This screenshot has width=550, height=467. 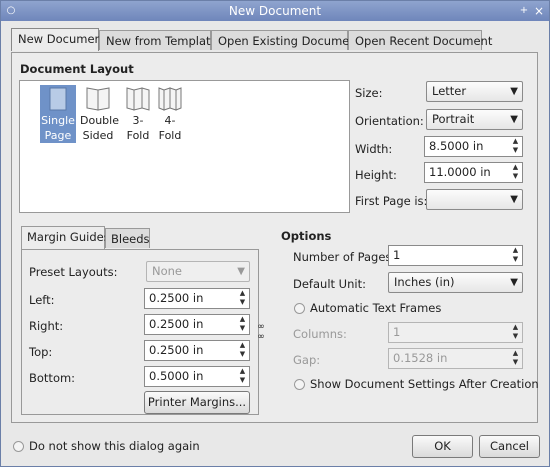 What do you see at coordinates (374, 149) in the screenshot?
I see `width-label: Width:` at bounding box center [374, 149].